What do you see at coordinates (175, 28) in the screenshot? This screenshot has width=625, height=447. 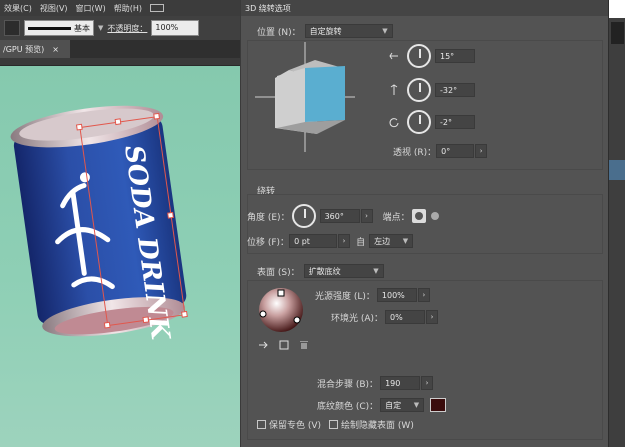 I see `opacity-input: 100%` at bounding box center [175, 28].